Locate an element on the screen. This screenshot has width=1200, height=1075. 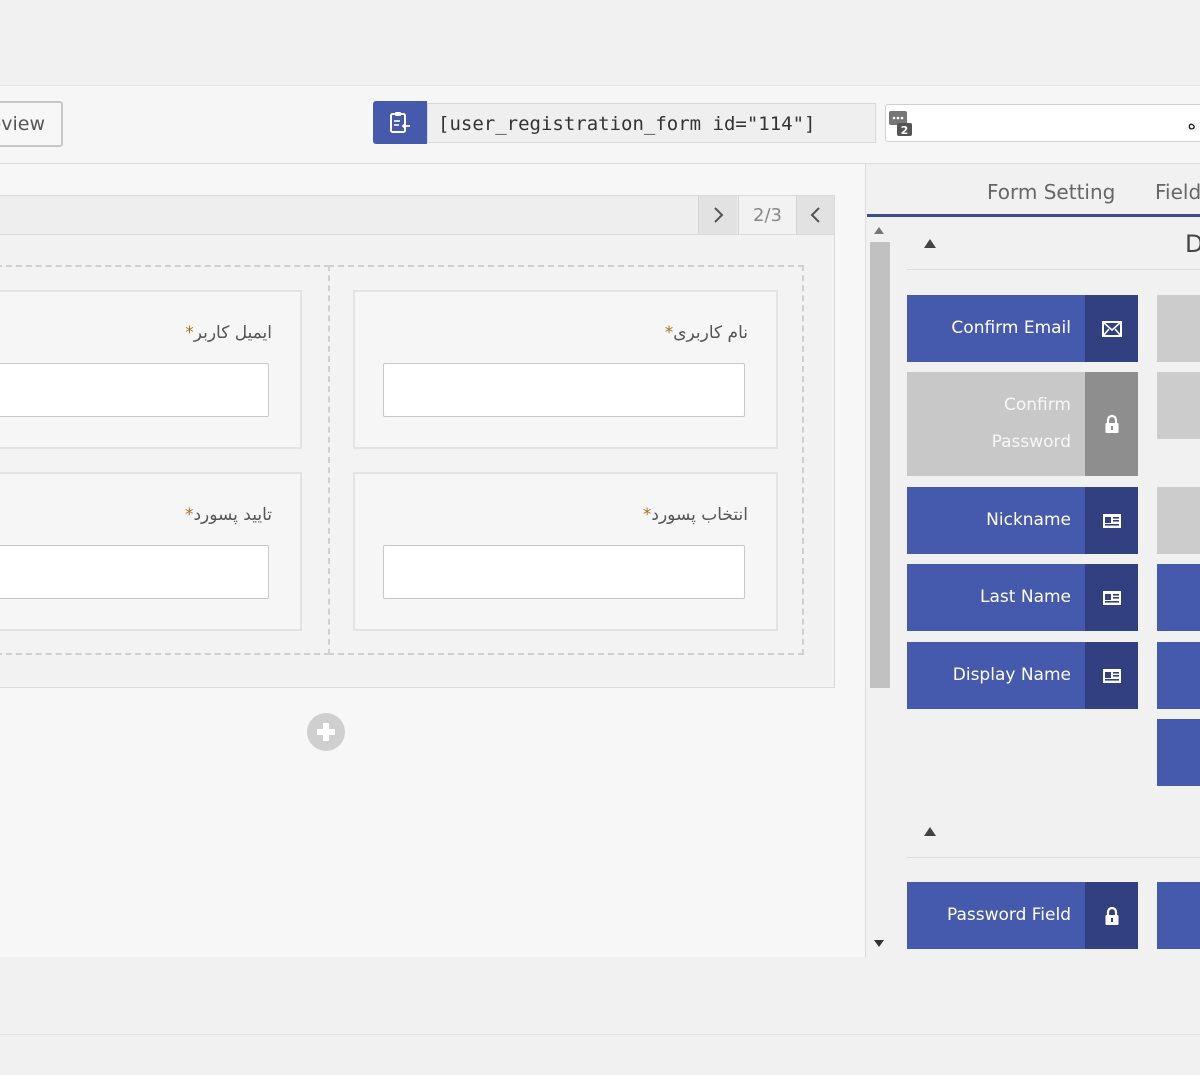
preview-button: Preview is located at coordinates (31, 124).